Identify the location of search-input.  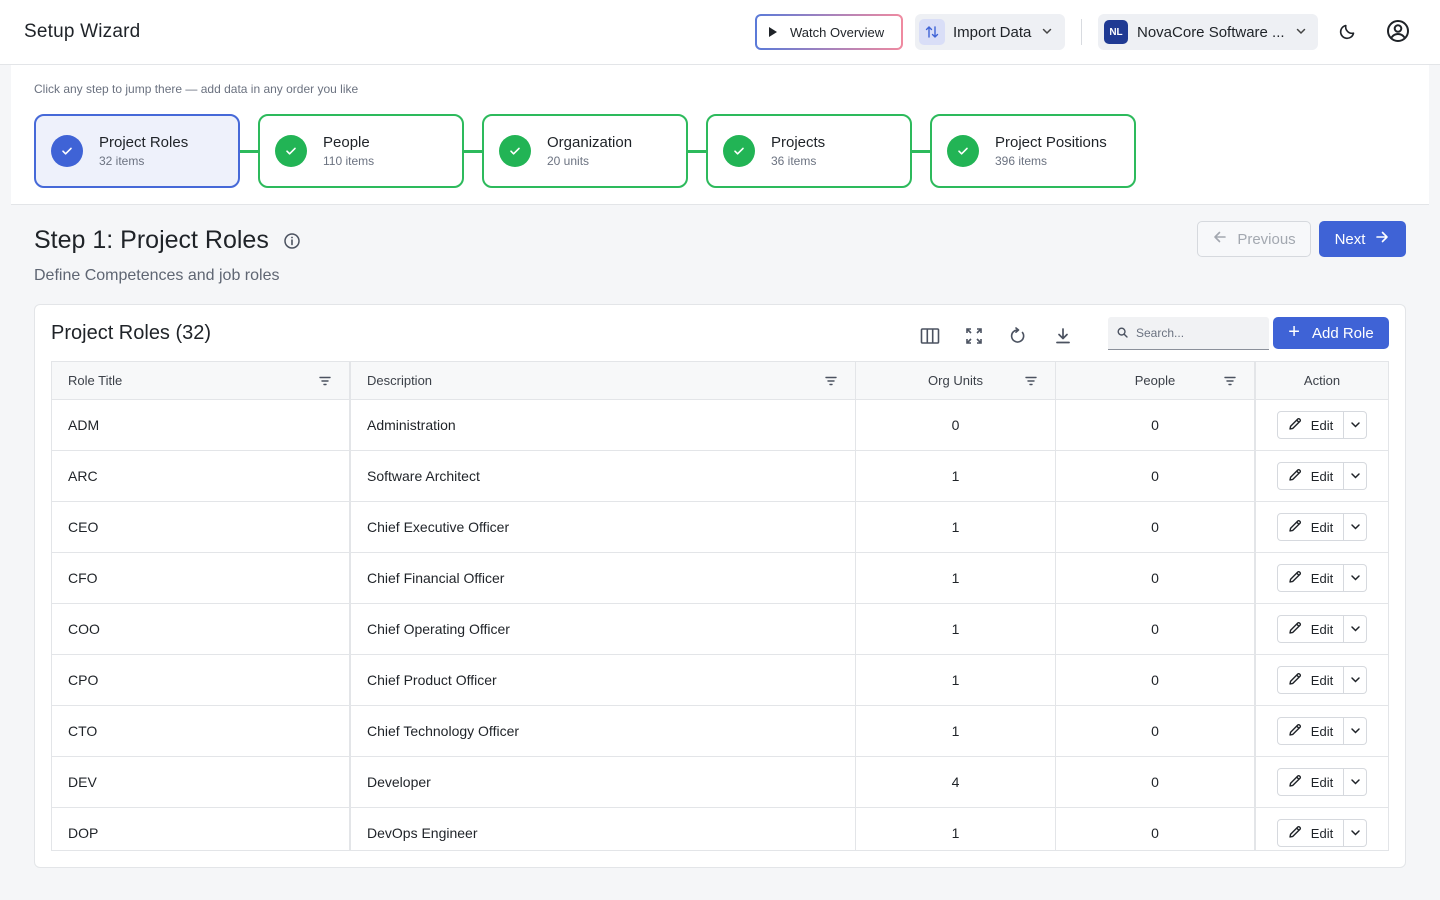
(1196, 333).